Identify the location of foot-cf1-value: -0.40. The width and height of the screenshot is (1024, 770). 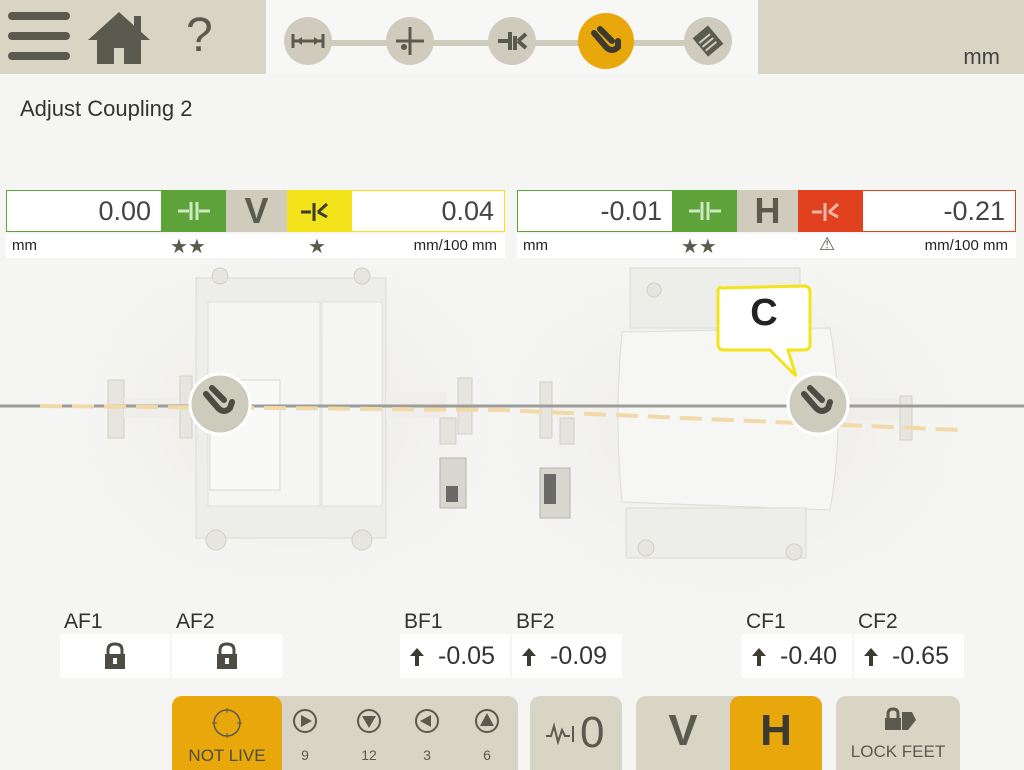
(808, 656).